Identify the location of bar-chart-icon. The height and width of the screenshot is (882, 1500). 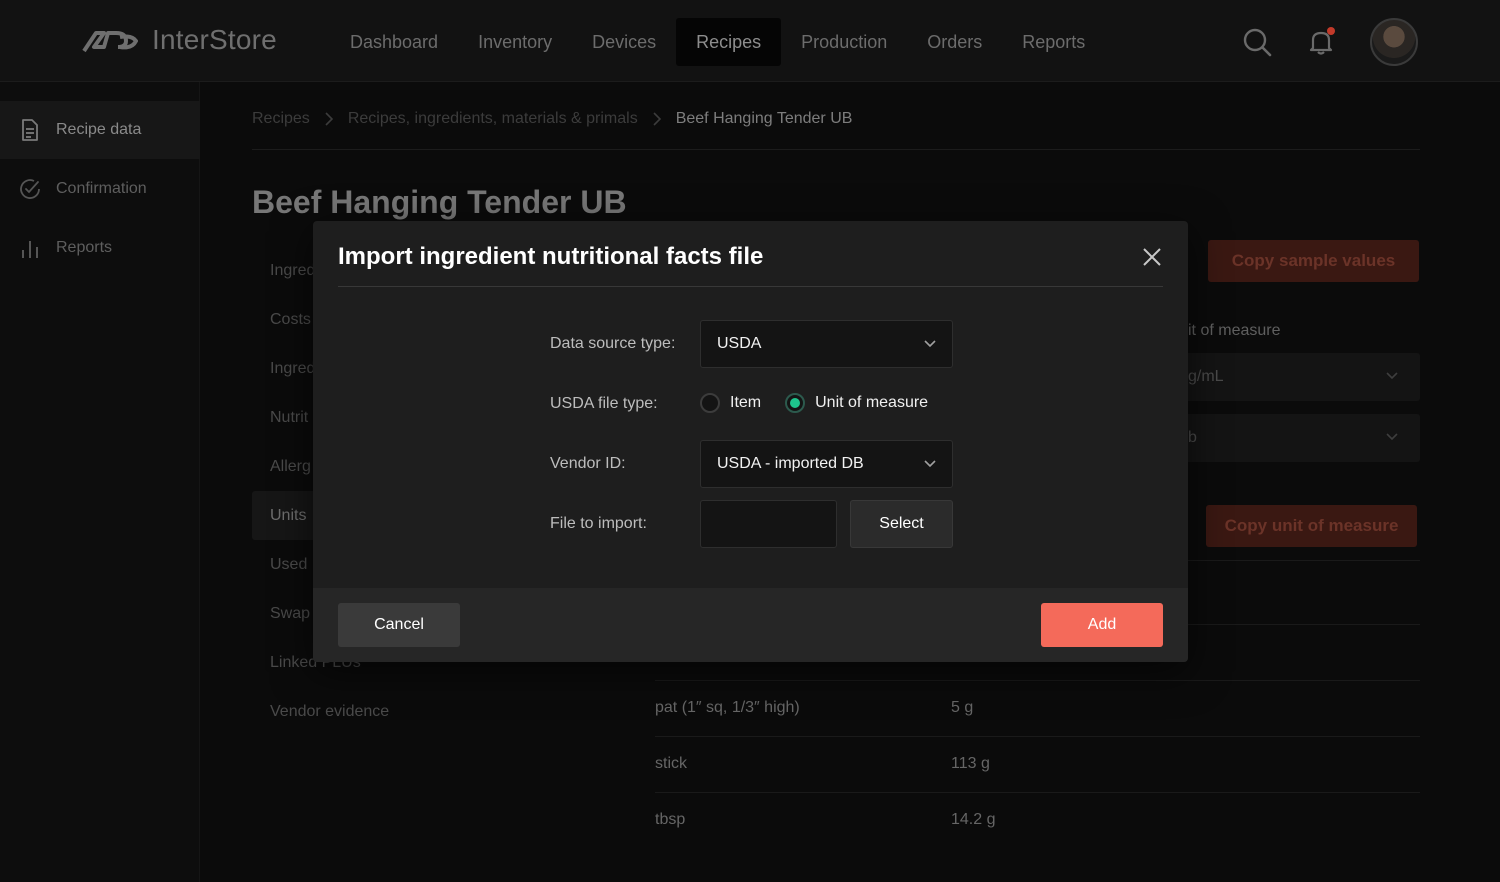
(30, 249).